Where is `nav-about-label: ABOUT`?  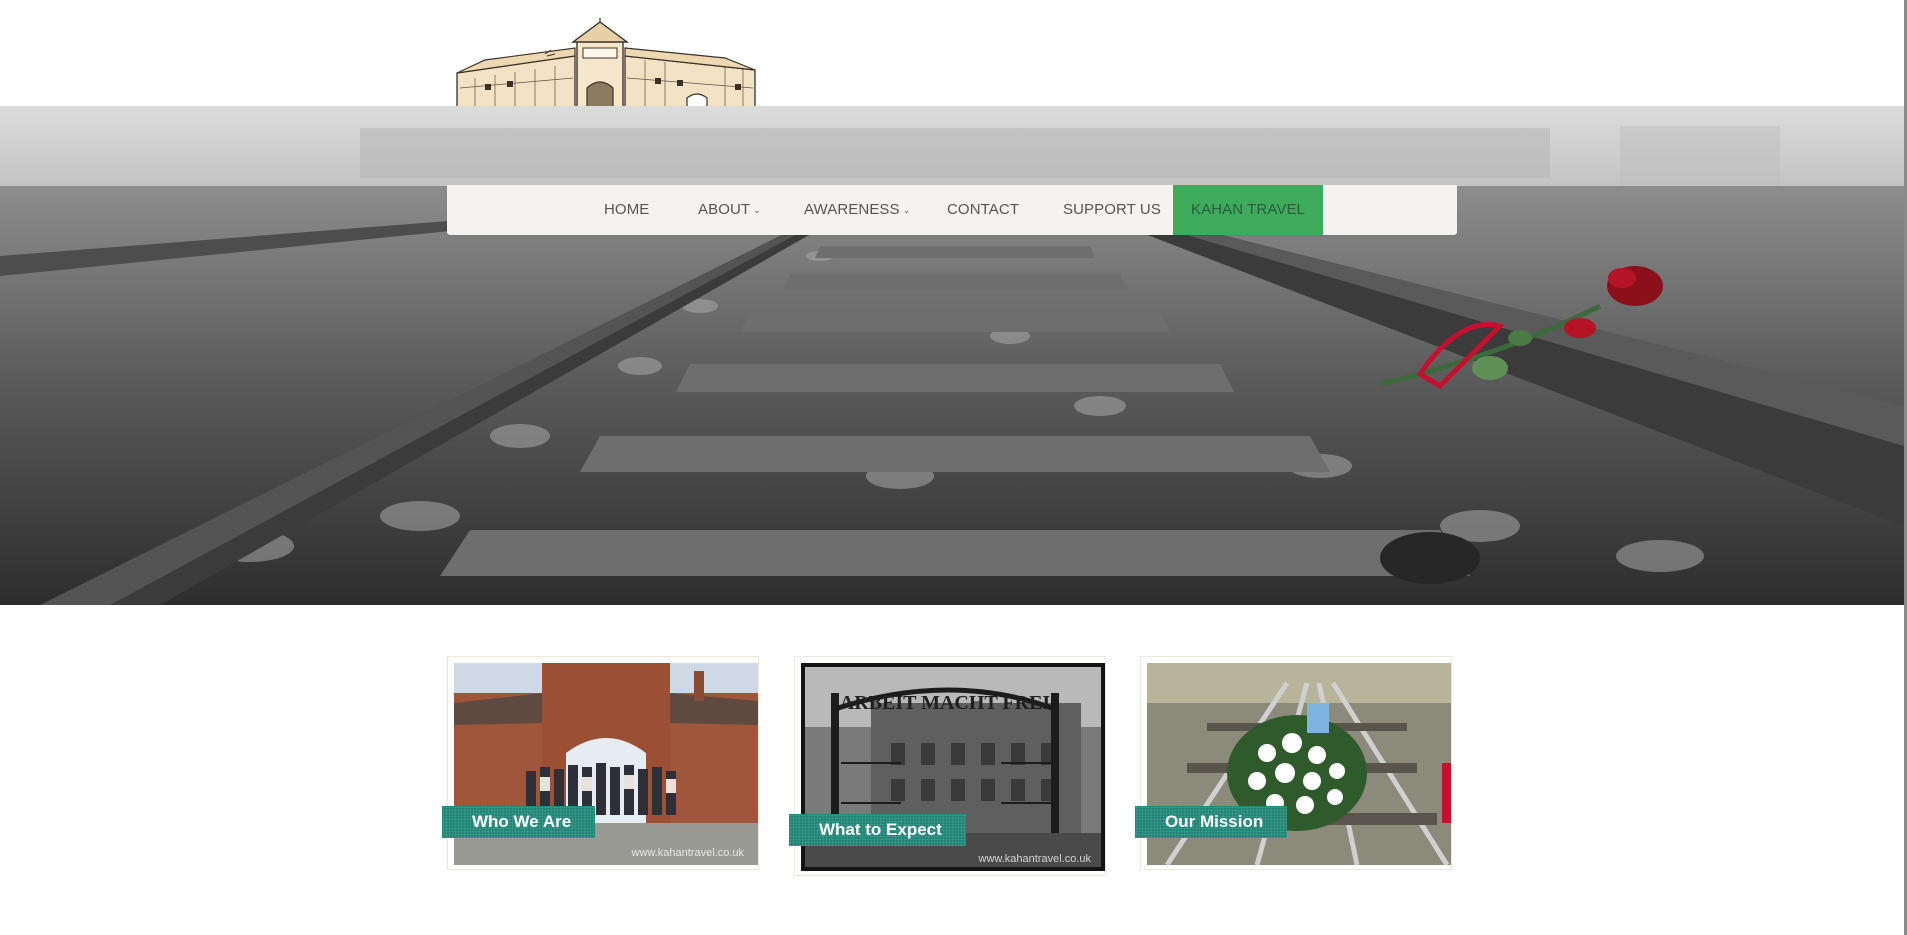 nav-about-label: ABOUT is located at coordinates (724, 209).